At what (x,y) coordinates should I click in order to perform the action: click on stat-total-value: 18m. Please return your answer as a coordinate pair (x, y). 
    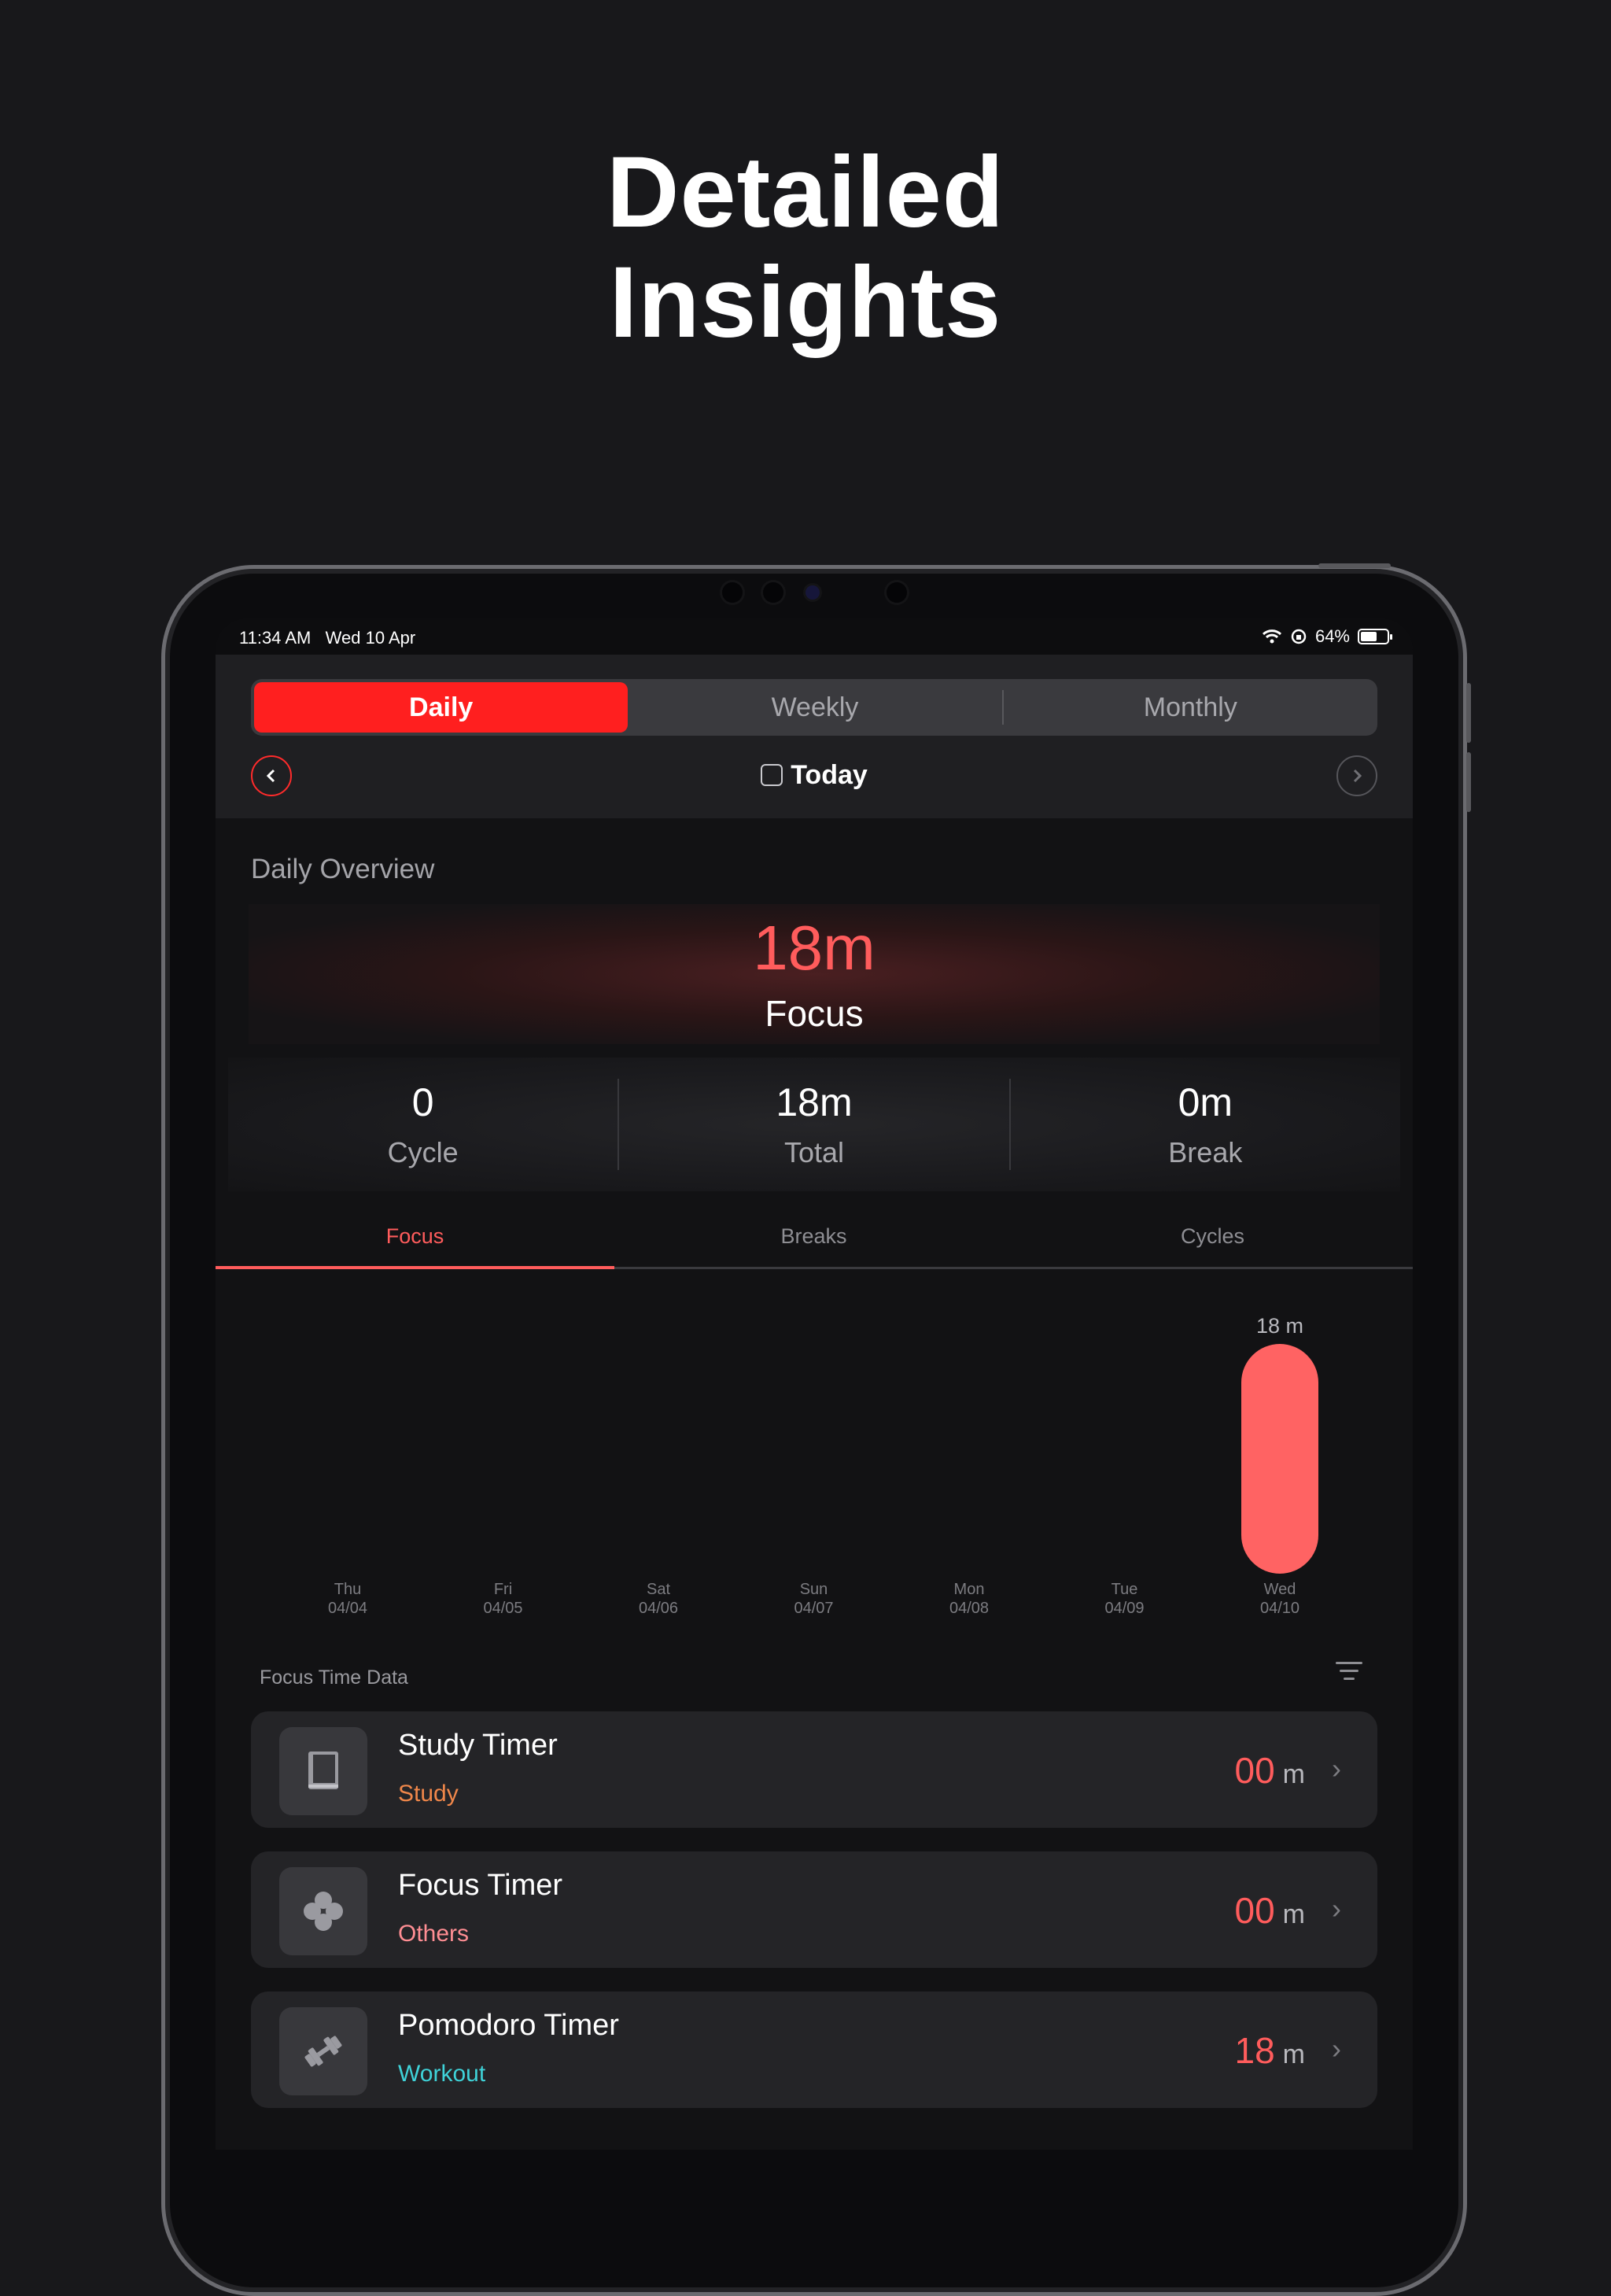
    Looking at the image, I should click on (815, 1102).